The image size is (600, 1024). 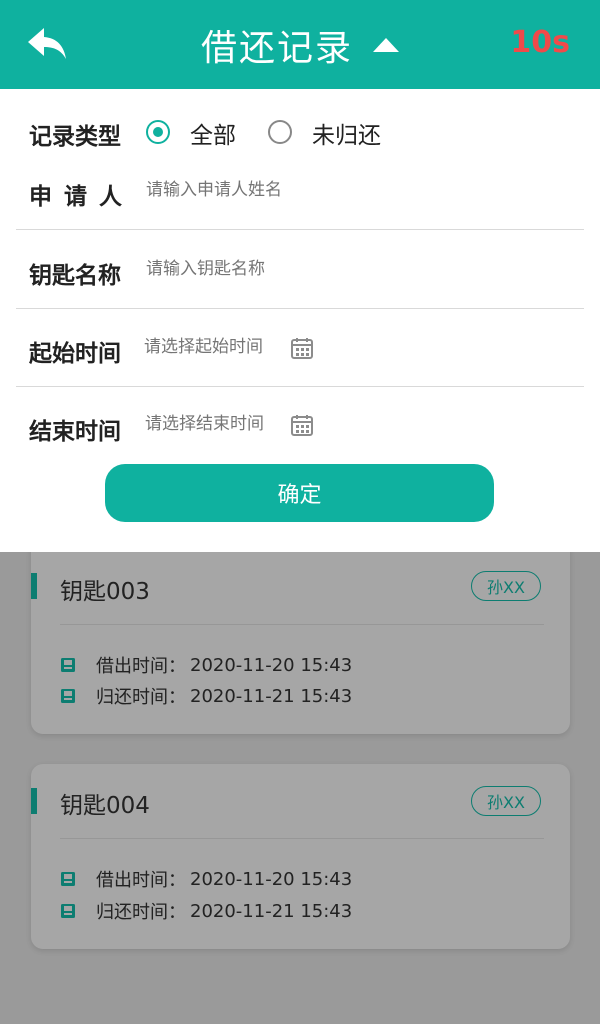 What do you see at coordinates (280, 132) in the screenshot?
I see `radio-unreturned` at bounding box center [280, 132].